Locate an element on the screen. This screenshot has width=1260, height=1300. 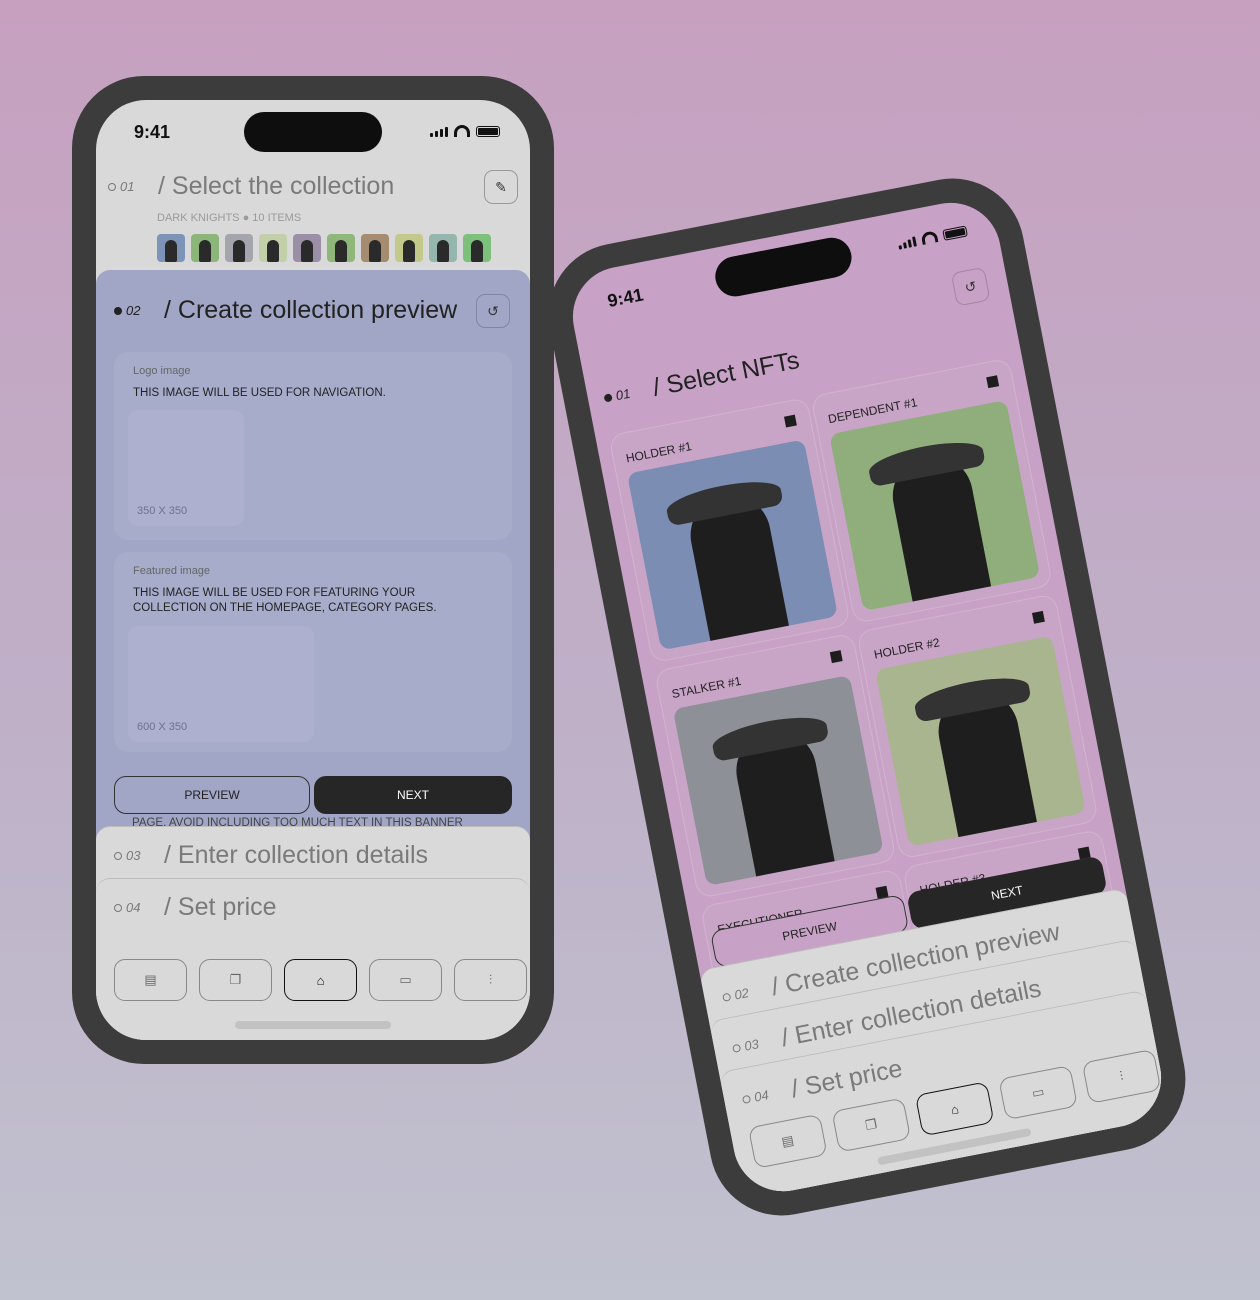
featured-label: Featured image is located at coordinates (172, 571).